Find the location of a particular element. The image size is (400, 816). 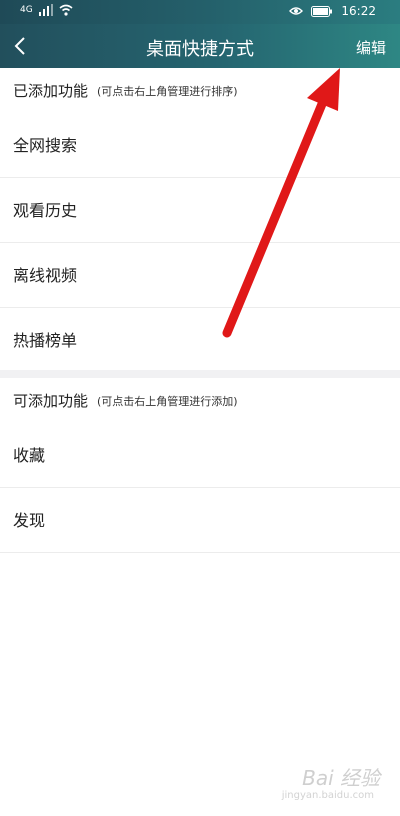

wifi-icon is located at coordinates (66, 10).